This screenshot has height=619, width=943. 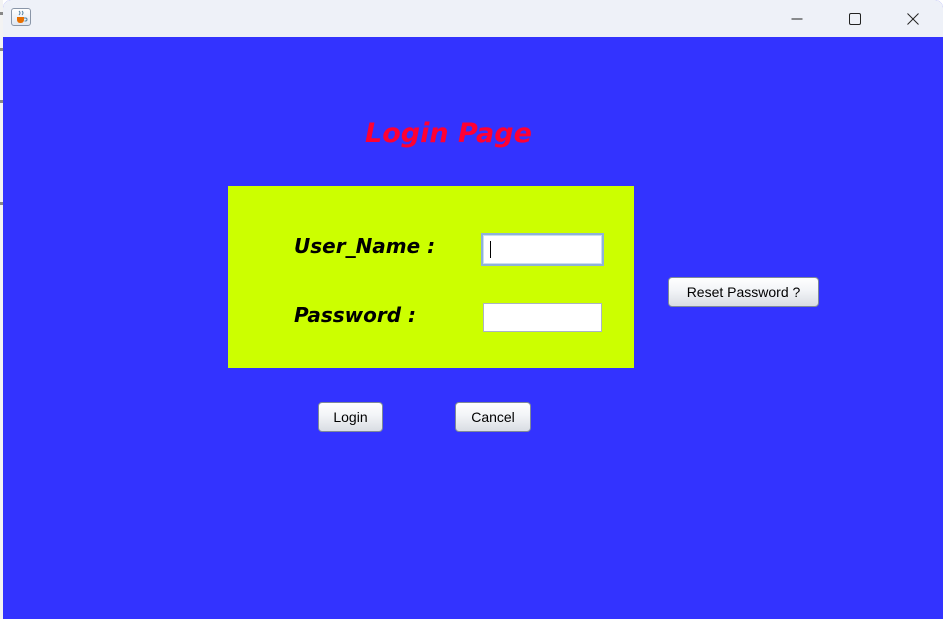 I want to click on username-label: User_Name :, so click(x=365, y=246).